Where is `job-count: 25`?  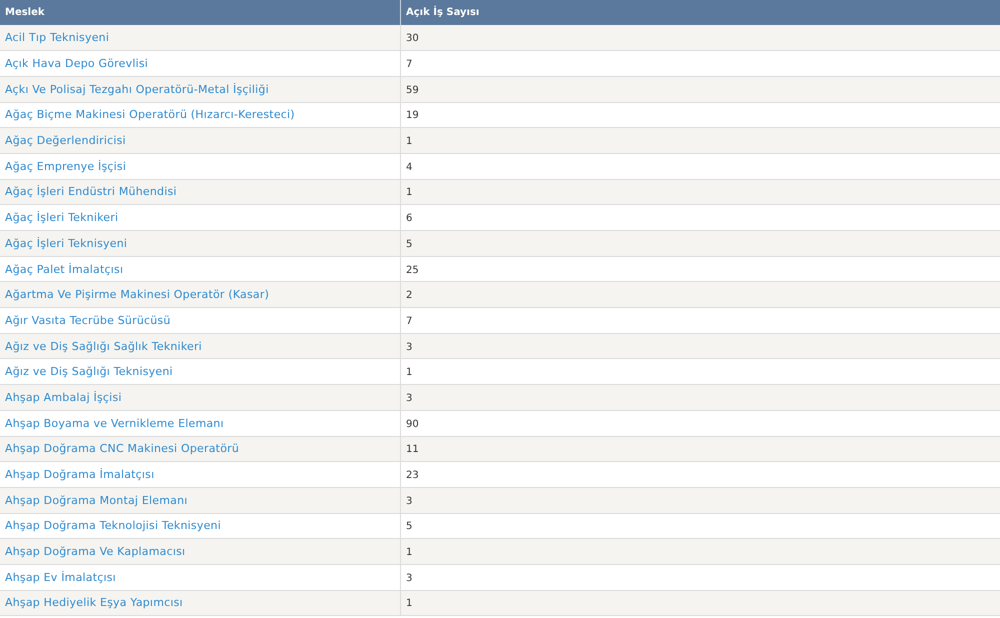
job-count: 25 is located at coordinates (412, 270).